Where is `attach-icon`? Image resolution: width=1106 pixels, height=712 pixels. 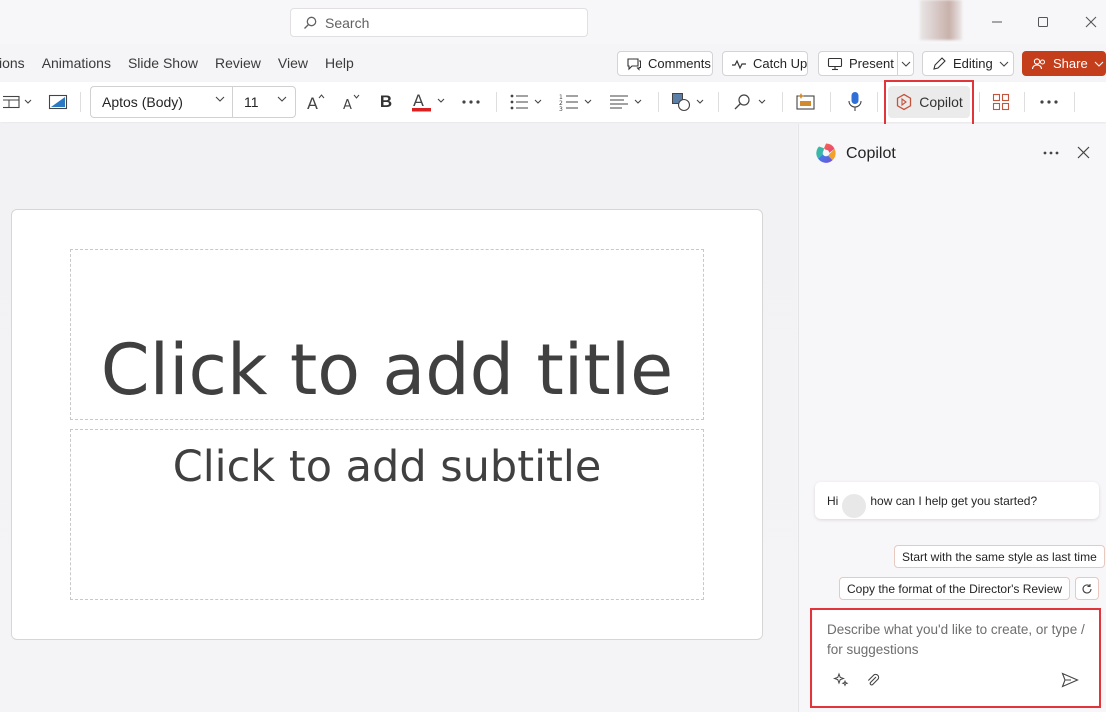 attach-icon is located at coordinates (873, 680).